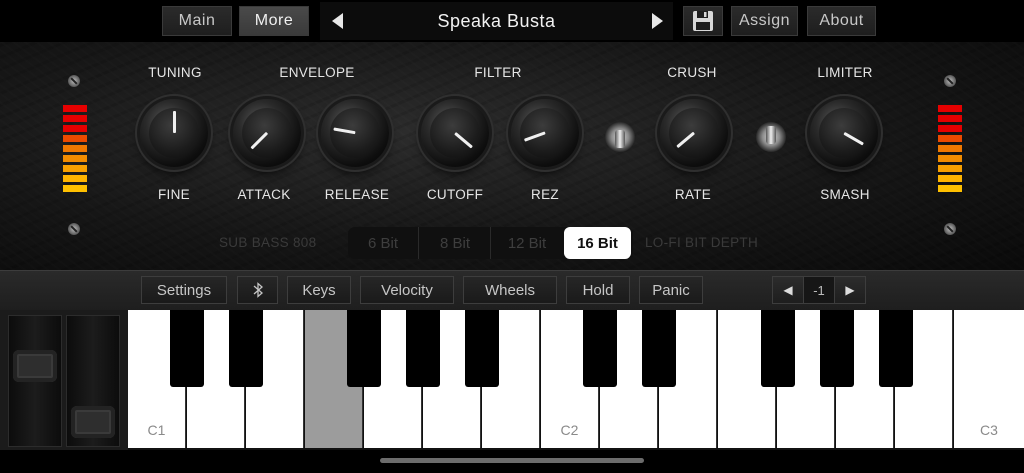 The height and width of the screenshot is (473, 1024). What do you see at coordinates (64, 380) in the screenshot?
I see `wheels-area` at bounding box center [64, 380].